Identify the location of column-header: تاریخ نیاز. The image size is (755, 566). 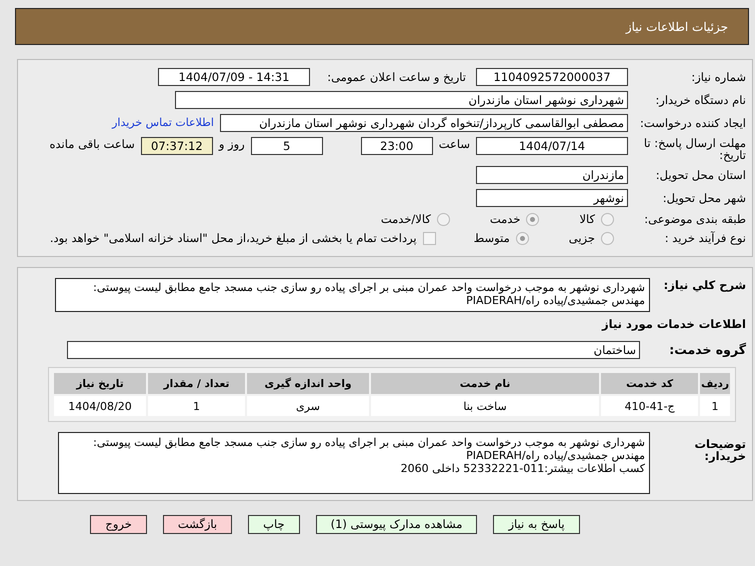
(100, 383).